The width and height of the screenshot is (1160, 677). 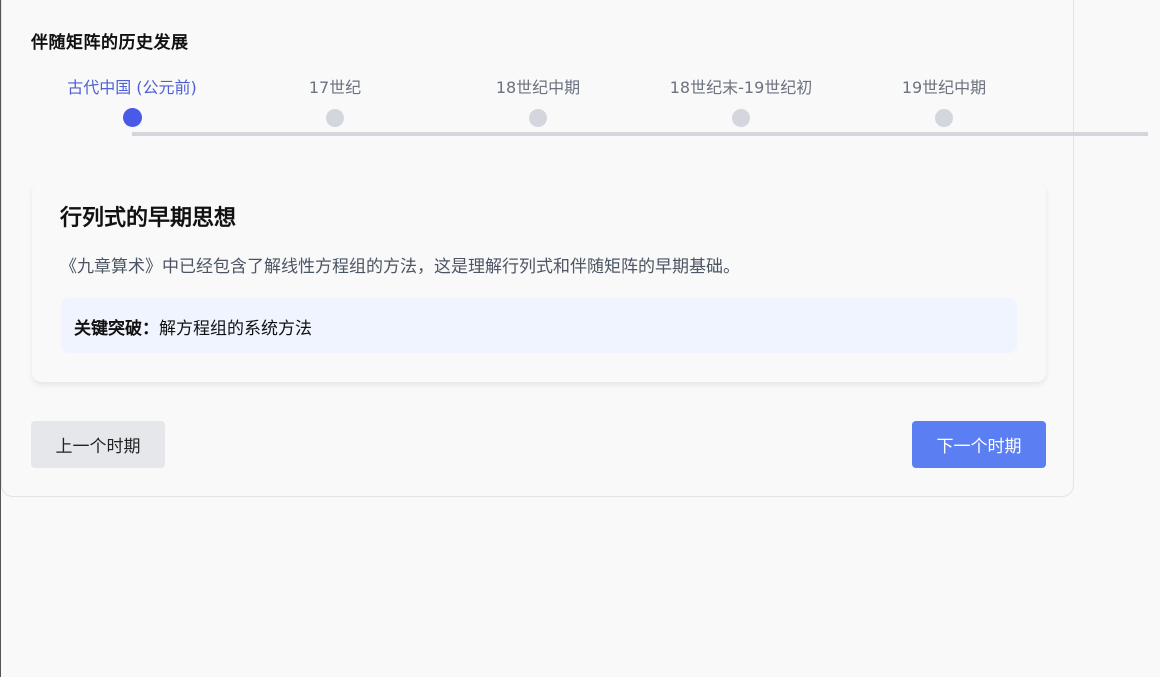 I want to click on next-period-button: 下一个时期, so click(x=979, y=444).